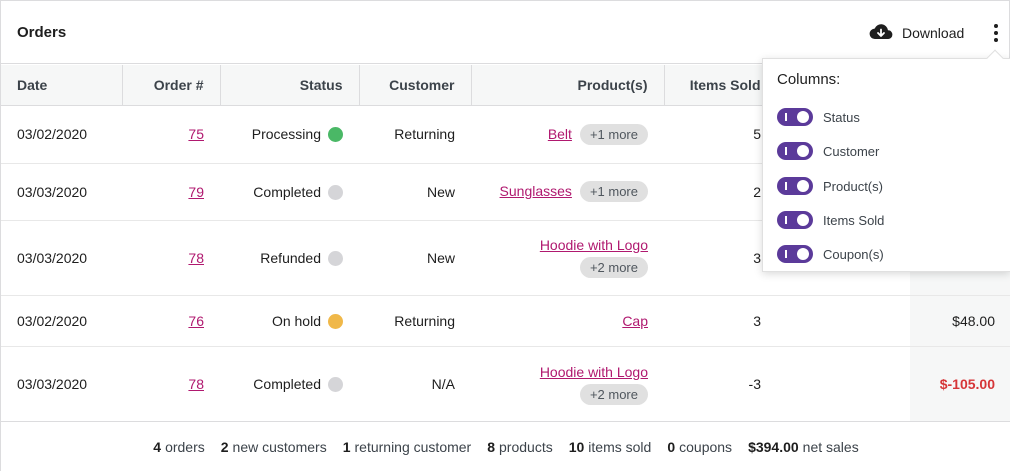  What do you see at coordinates (536, 191) in the screenshot?
I see `product-link: Sunglasses` at bounding box center [536, 191].